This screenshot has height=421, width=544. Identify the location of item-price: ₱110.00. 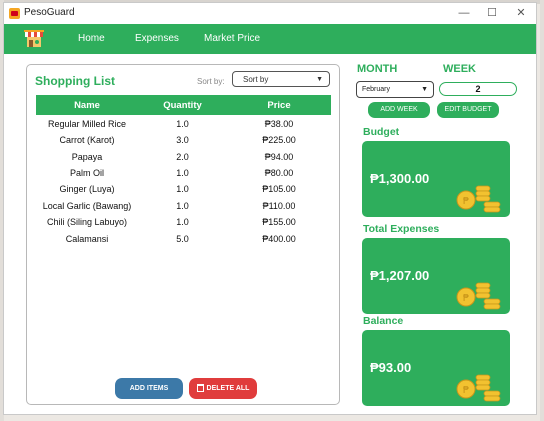
(279, 206).